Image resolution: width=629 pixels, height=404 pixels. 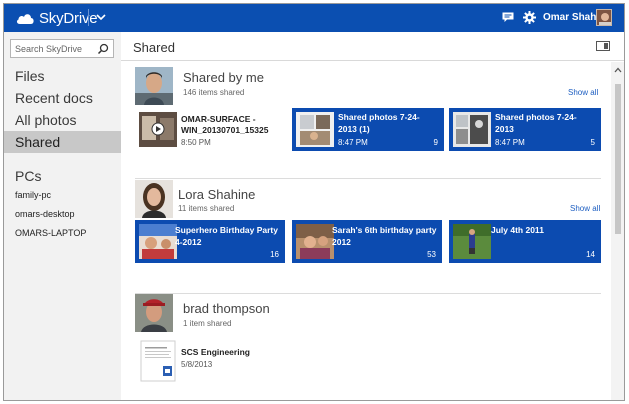 I want to click on top-bar: SkyDrive Omar Shahine, so click(x=314, y=18).